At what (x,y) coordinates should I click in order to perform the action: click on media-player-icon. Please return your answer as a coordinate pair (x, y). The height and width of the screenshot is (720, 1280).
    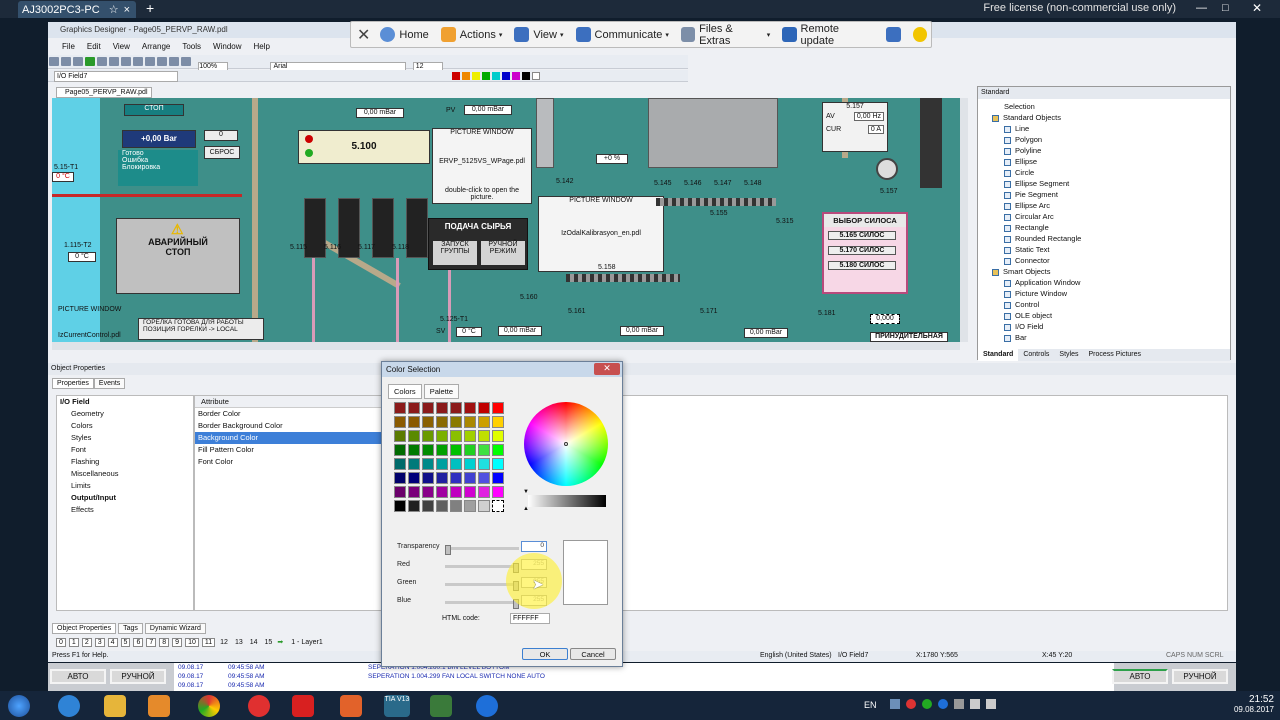
    Looking at the image, I should click on (159, 706).